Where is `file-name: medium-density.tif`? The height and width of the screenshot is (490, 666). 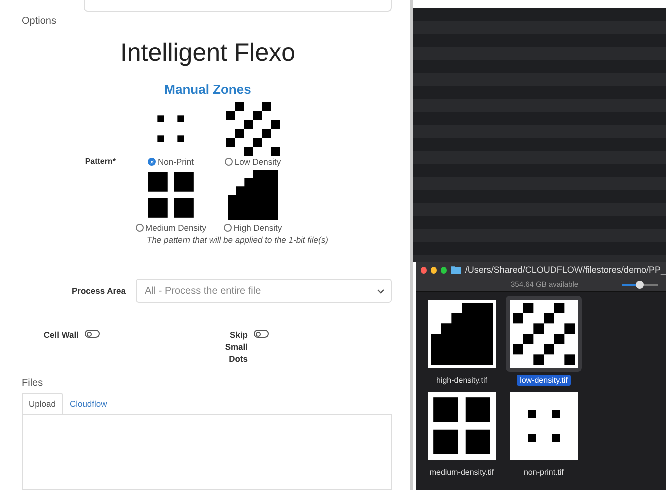
file-name: medium-density.tif is located at coordinates (462, 472).